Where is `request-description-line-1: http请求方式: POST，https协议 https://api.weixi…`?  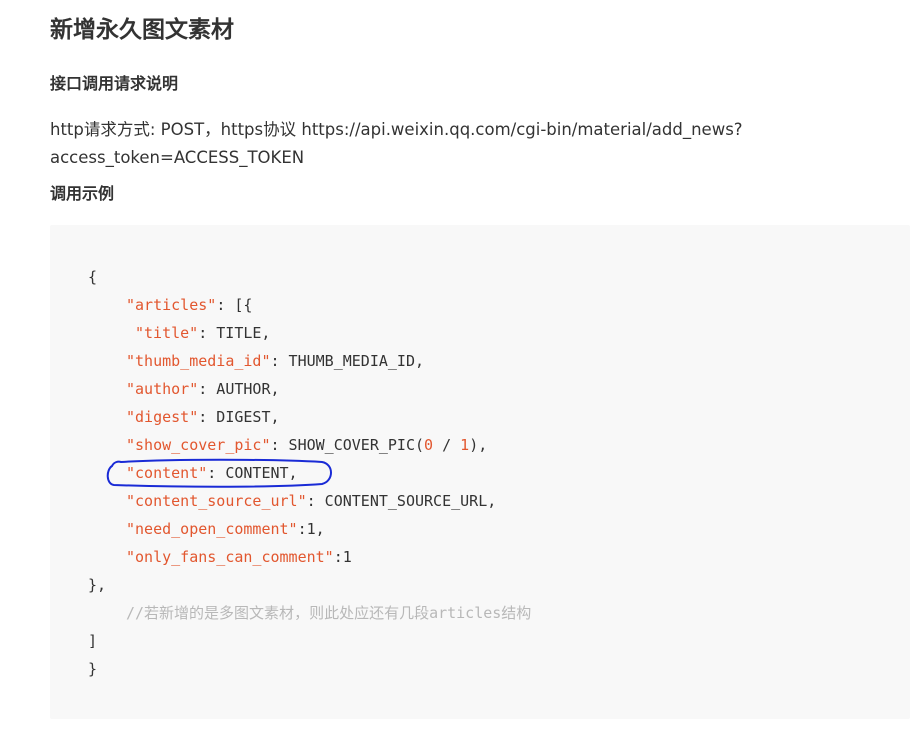
request-description-line-1: http请求方式: POST，https协议 https://api.weixi… is located at coordinates (396, 129).